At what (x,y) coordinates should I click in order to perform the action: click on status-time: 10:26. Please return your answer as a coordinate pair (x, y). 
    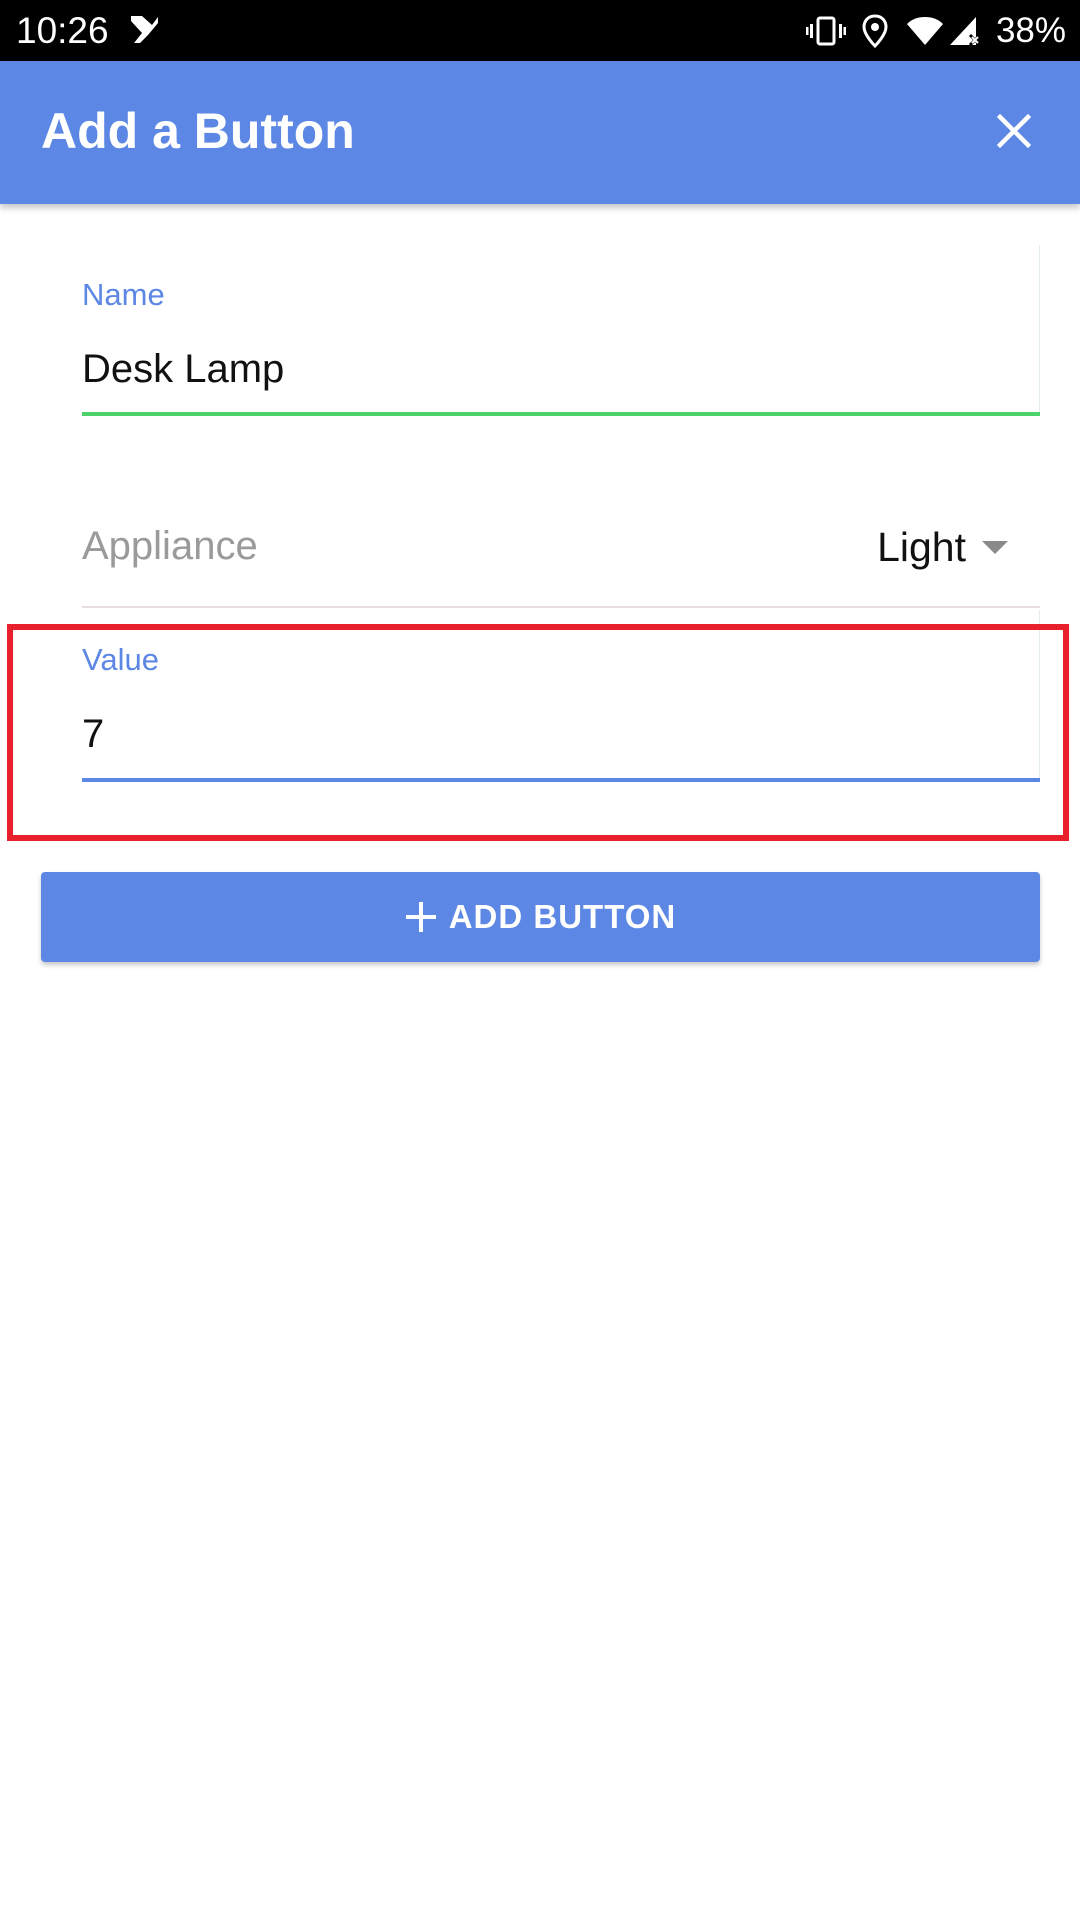
    Looking at the image, I should click on (62, 30).